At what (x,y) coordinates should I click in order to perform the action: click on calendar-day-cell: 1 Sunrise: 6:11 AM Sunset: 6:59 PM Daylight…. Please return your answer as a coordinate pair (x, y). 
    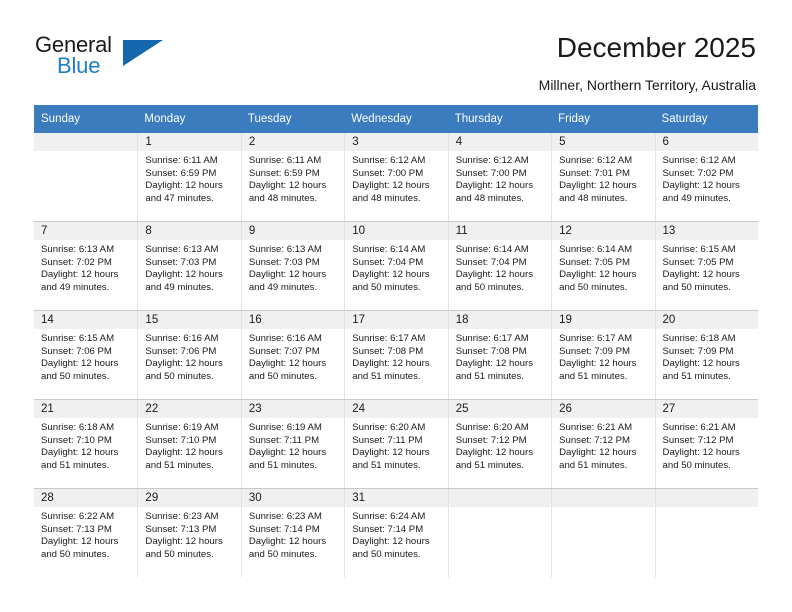
    Looking at the image, I should click on (189, 177).